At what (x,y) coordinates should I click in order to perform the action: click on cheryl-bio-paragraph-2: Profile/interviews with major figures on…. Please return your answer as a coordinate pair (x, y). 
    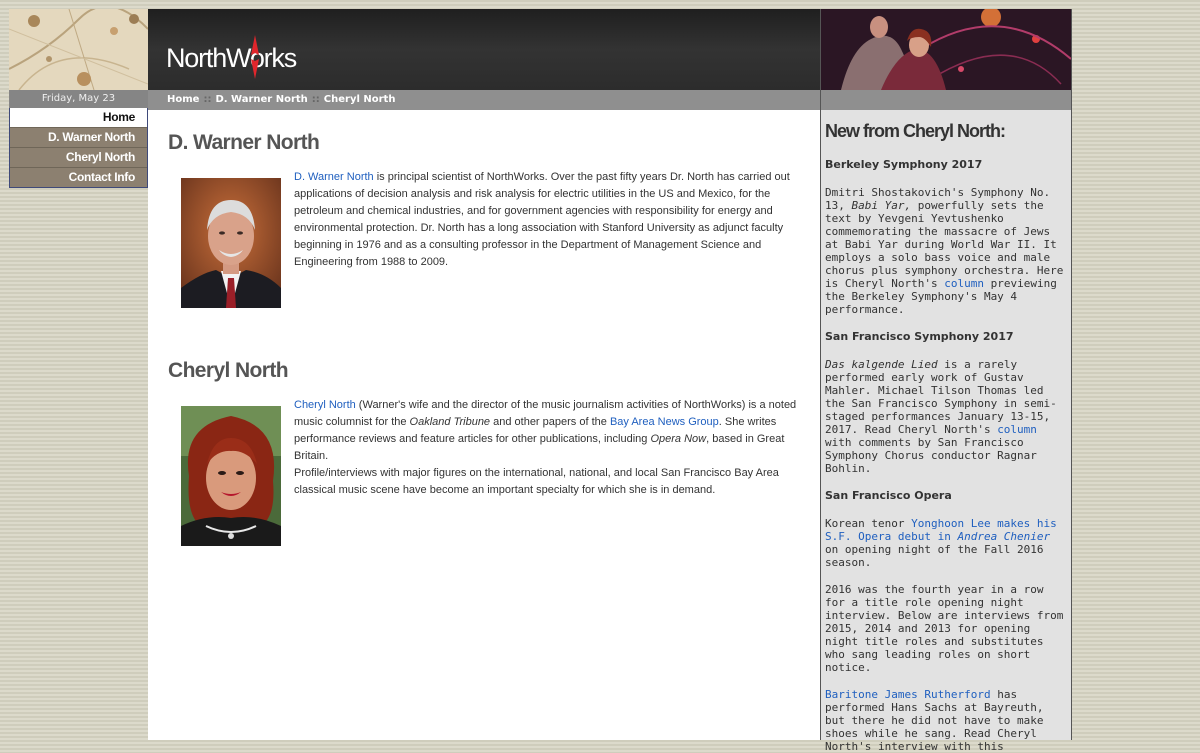
    Looking at the image, I should click on (536, 481).